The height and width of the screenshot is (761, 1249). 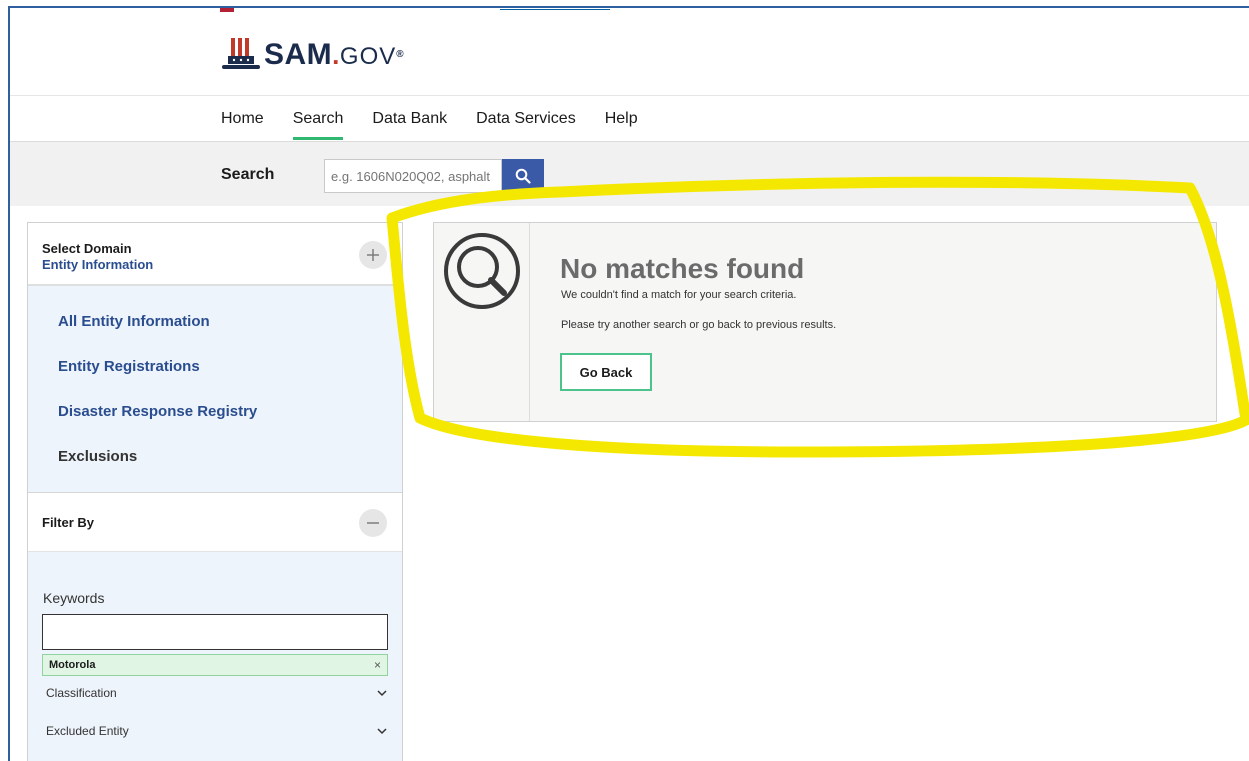 I want to click on filter-toggle-button, so click(x=373, y=523).